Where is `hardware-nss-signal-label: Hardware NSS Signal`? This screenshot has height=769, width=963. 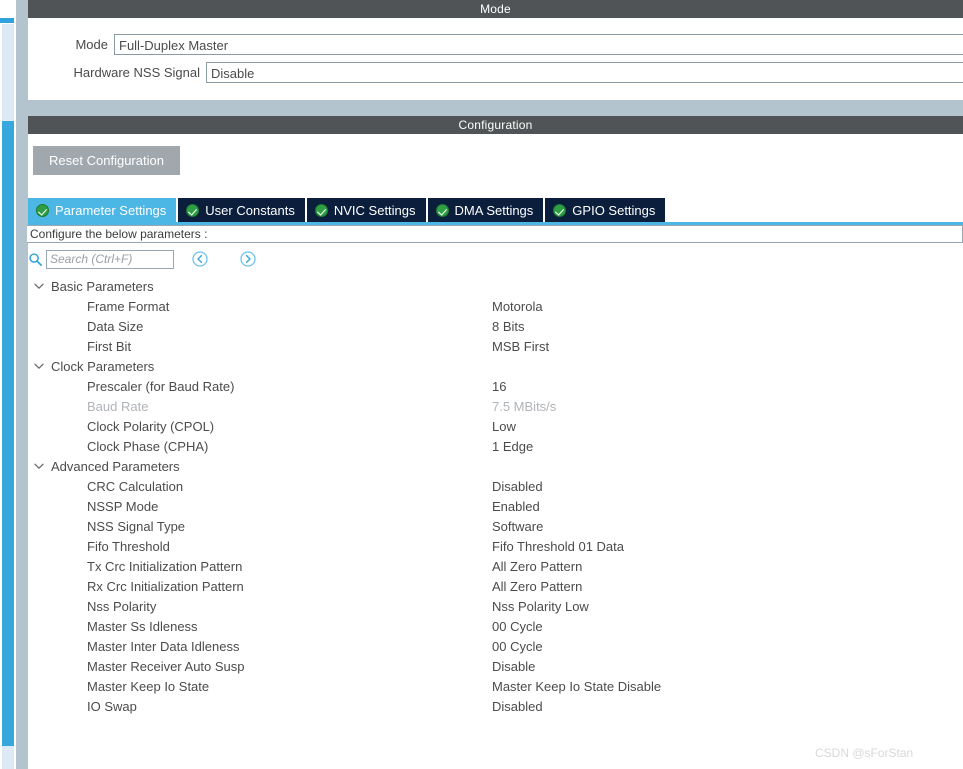 hardware-nss-signal-label: Hardware NSS Signal is located at coordinates (136, 72).